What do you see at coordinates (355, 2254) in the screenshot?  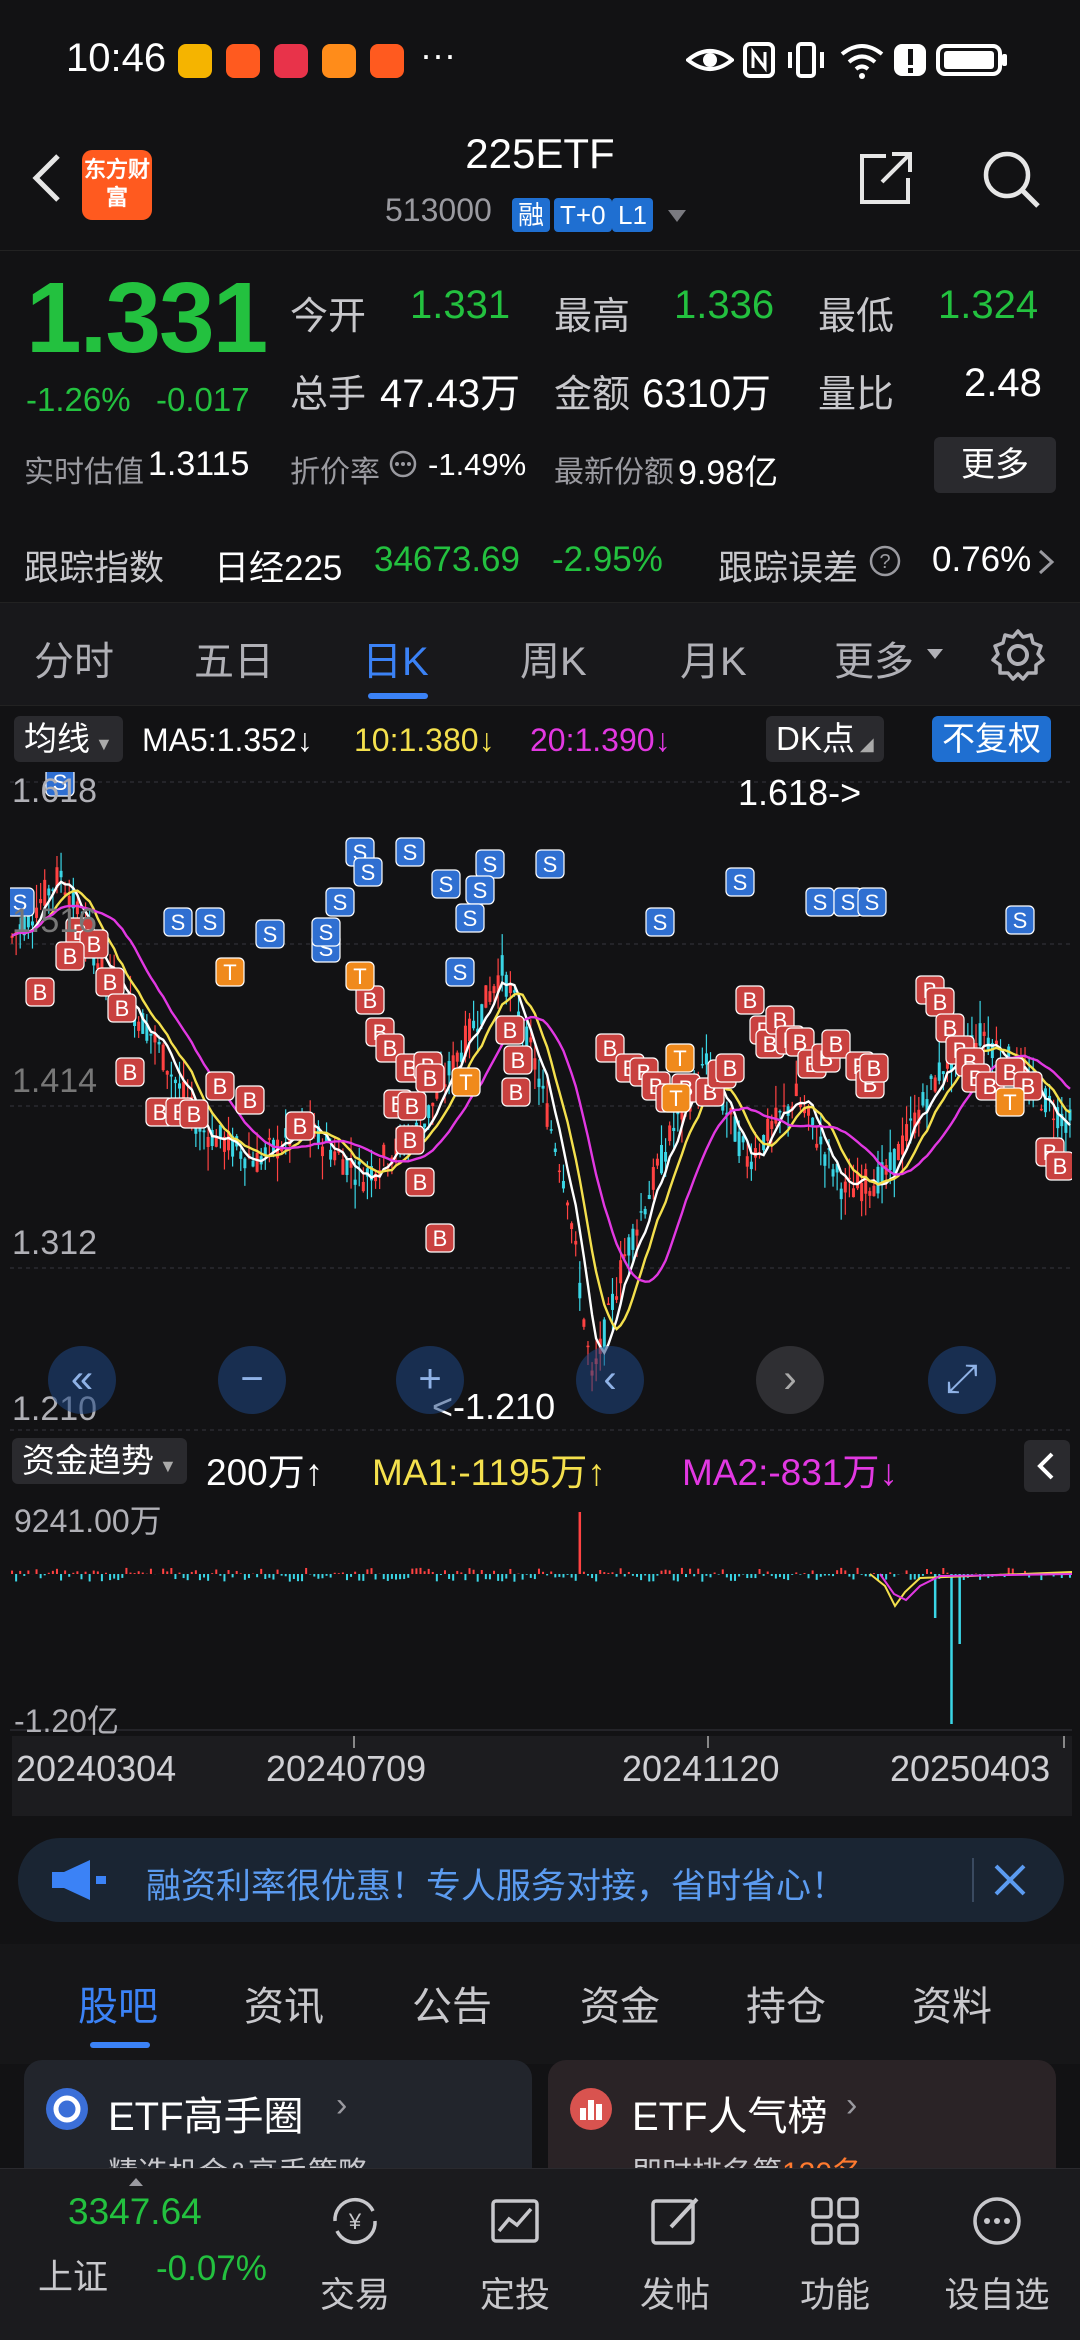 I see `nav-trade: ¥ 交易` at bounding box center [355, 2254].